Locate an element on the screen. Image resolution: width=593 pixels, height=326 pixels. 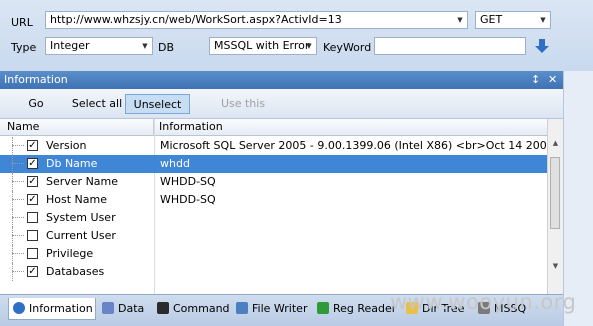
column-header-information: Information is located at coordinates (350, 127).